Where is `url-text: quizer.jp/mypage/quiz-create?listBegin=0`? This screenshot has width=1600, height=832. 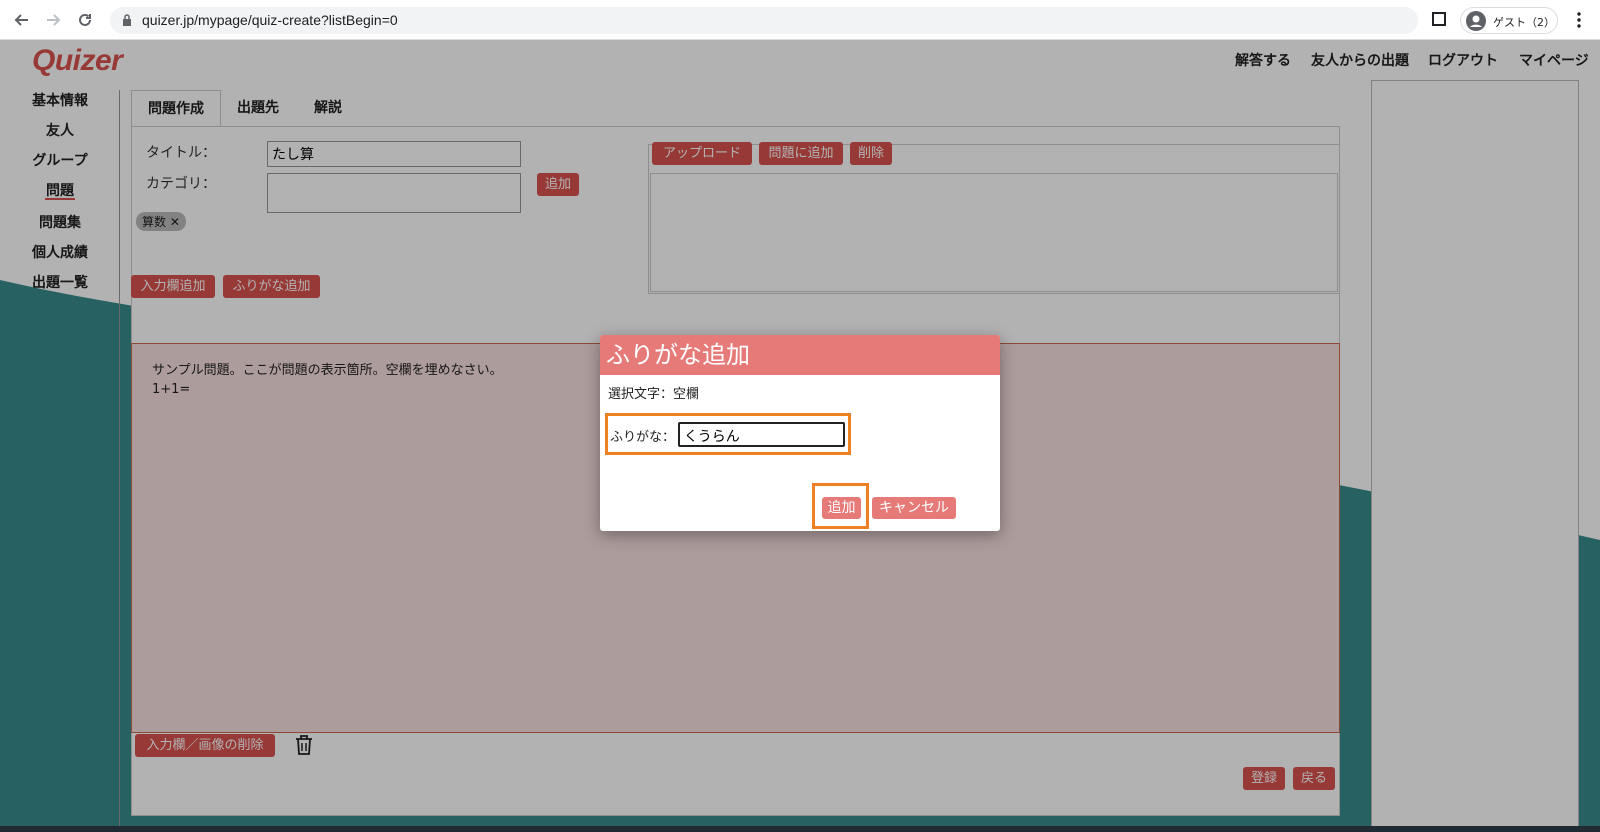
url-text: quizer.jp/mypage/quiz-create?listBegin=0 is located at coordinates (270, 20).